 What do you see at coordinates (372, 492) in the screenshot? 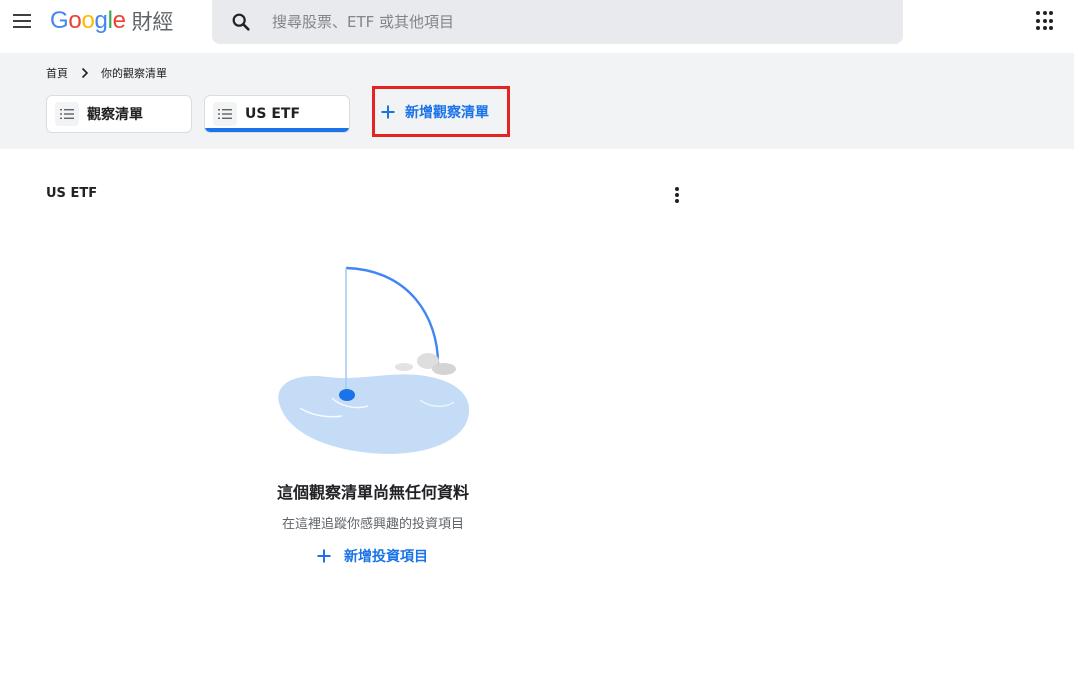
I see `empty-state-title: 這個觀察清單尚無任何資料` at bounding box center [372, 492].